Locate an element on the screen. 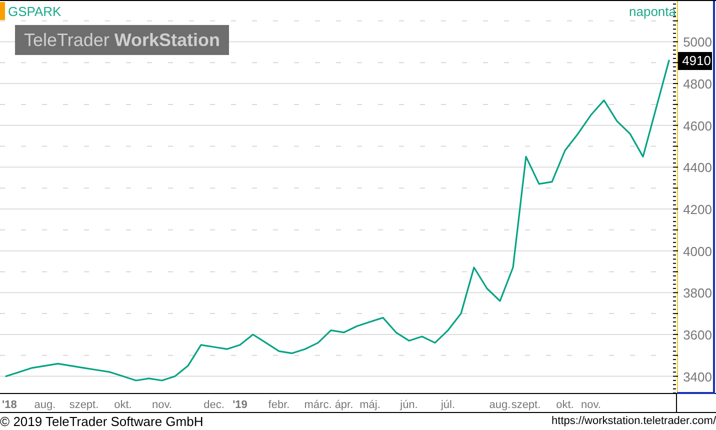 The height and width of the screenshot is (430, 716). y-axis-label: 4600 is located at coordinates (697, 126).